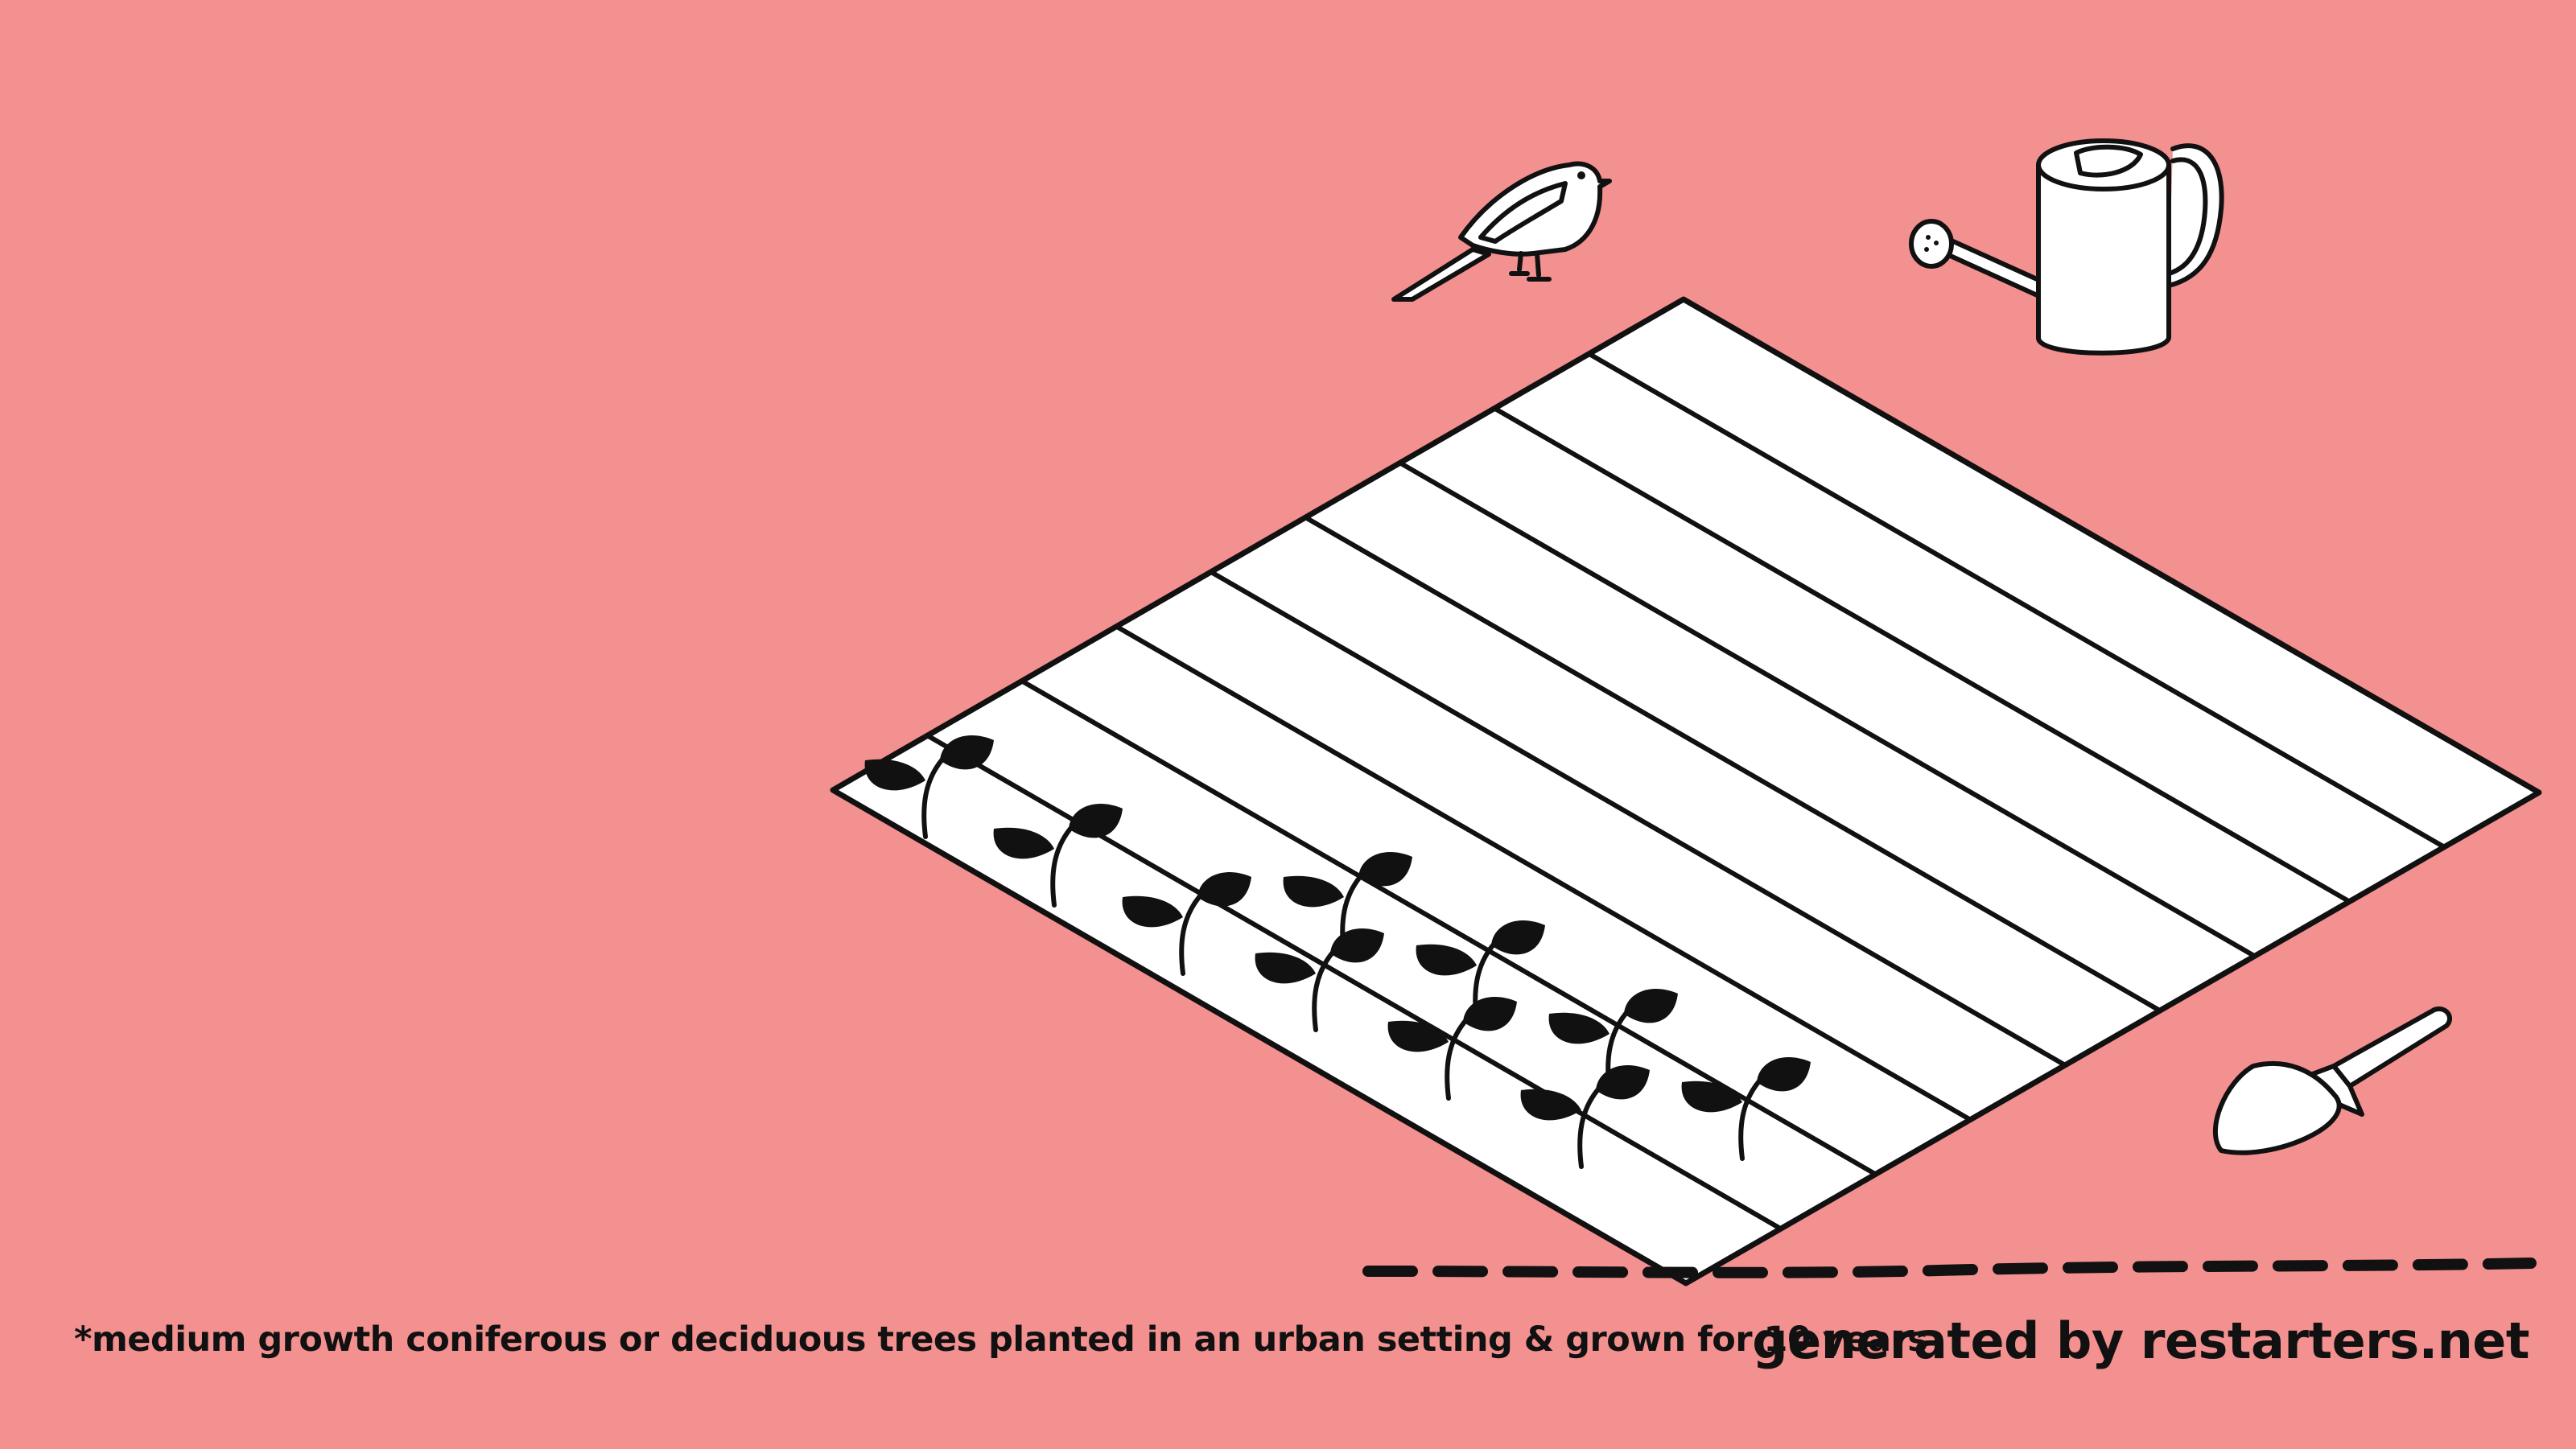 This screenshot has width=2576, height=1449. What do you see at coordinates (1949, 1268) in the screenshot?
I see `dashed-divider` at bounding box center [1949, 1268].